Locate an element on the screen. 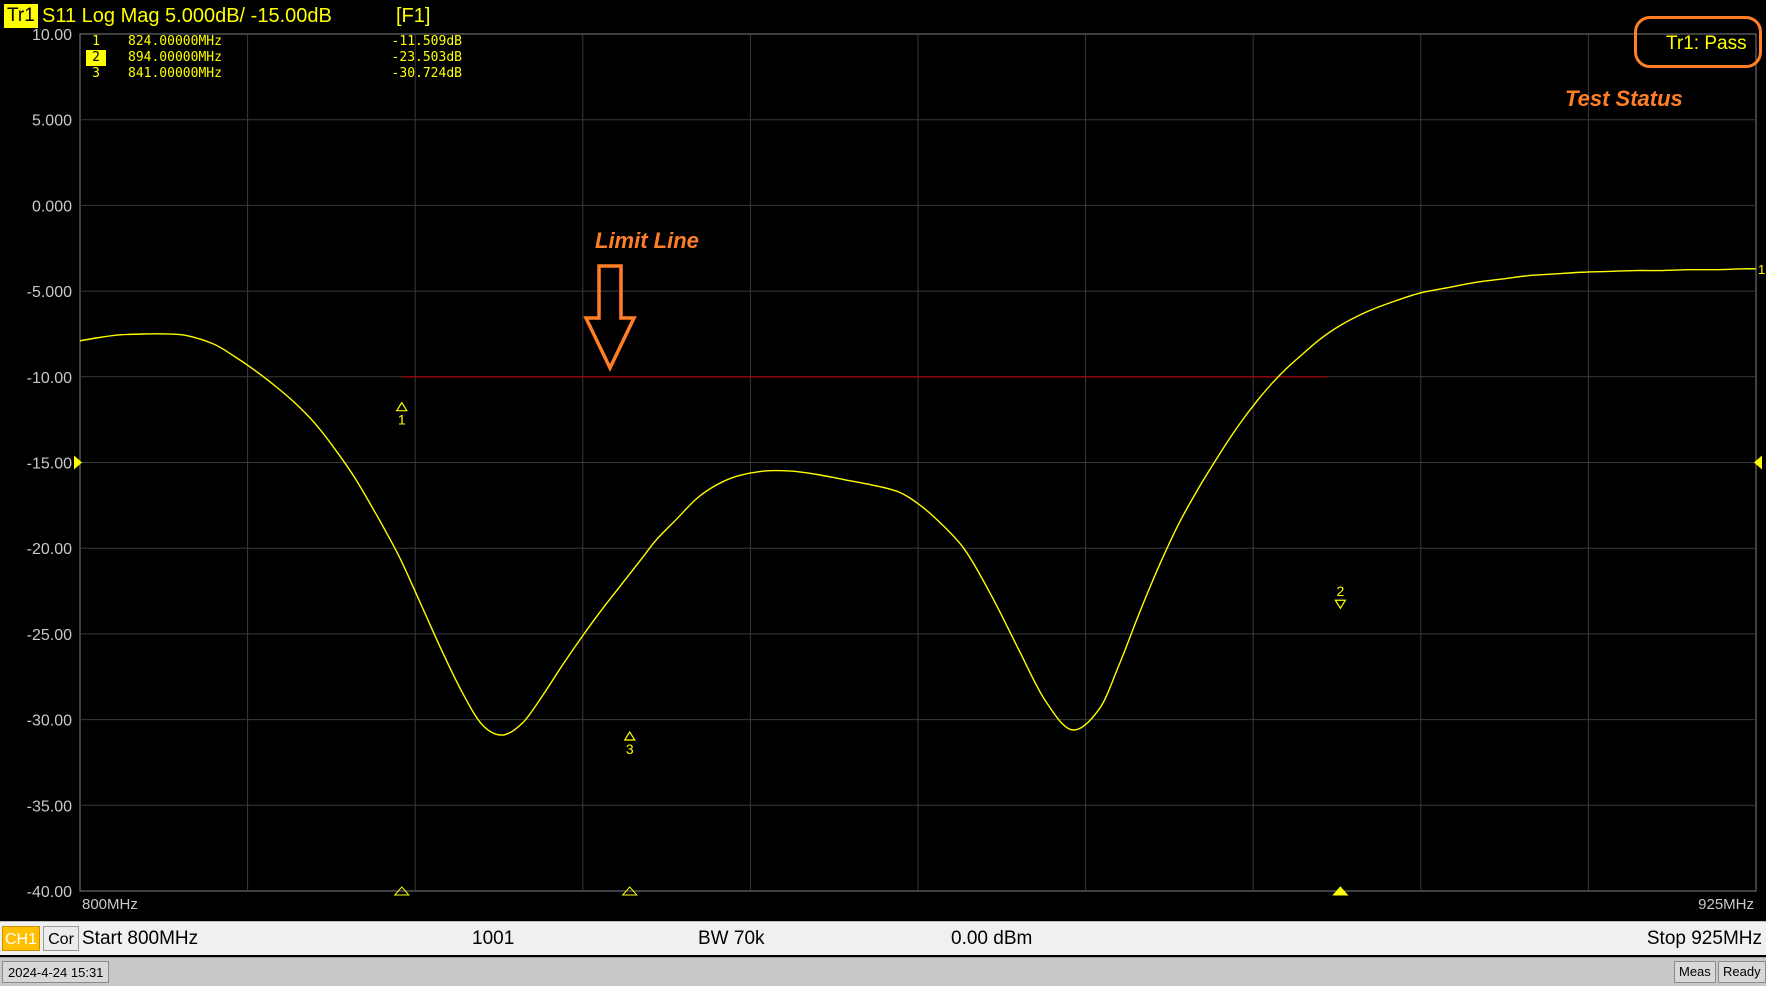 This screenshot has width=1766, height=986. status-bar: 2024-4-24 15:31 Meas Ready is located at coordinates (883, 971).